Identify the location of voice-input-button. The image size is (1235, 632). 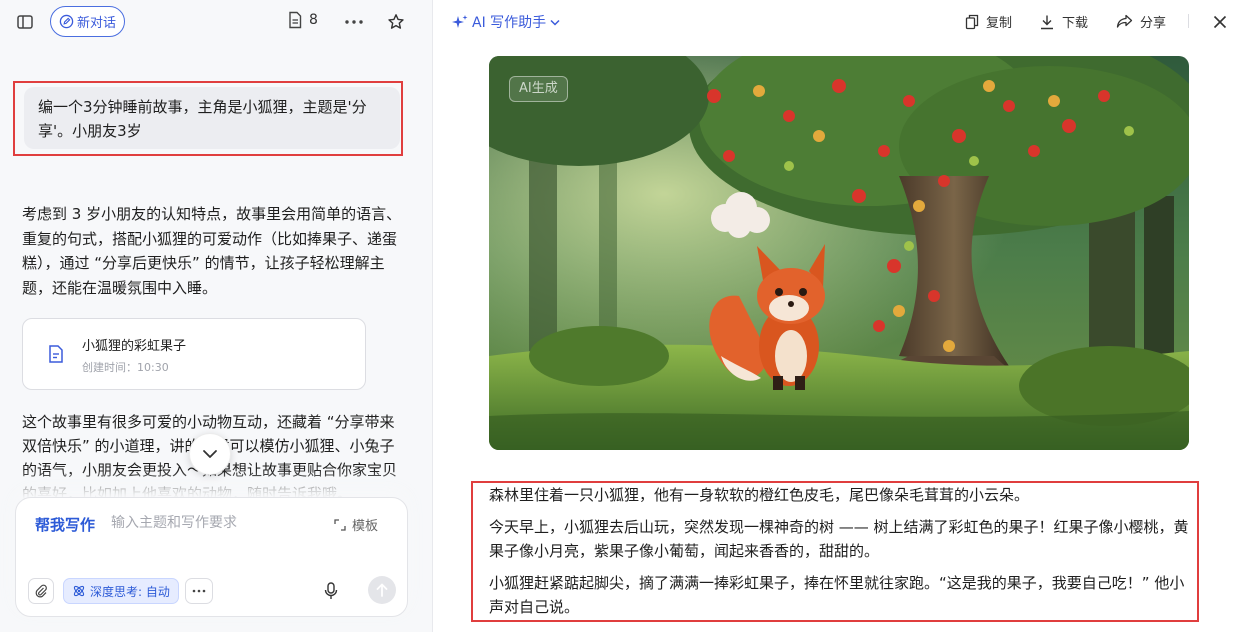
(331, 591).